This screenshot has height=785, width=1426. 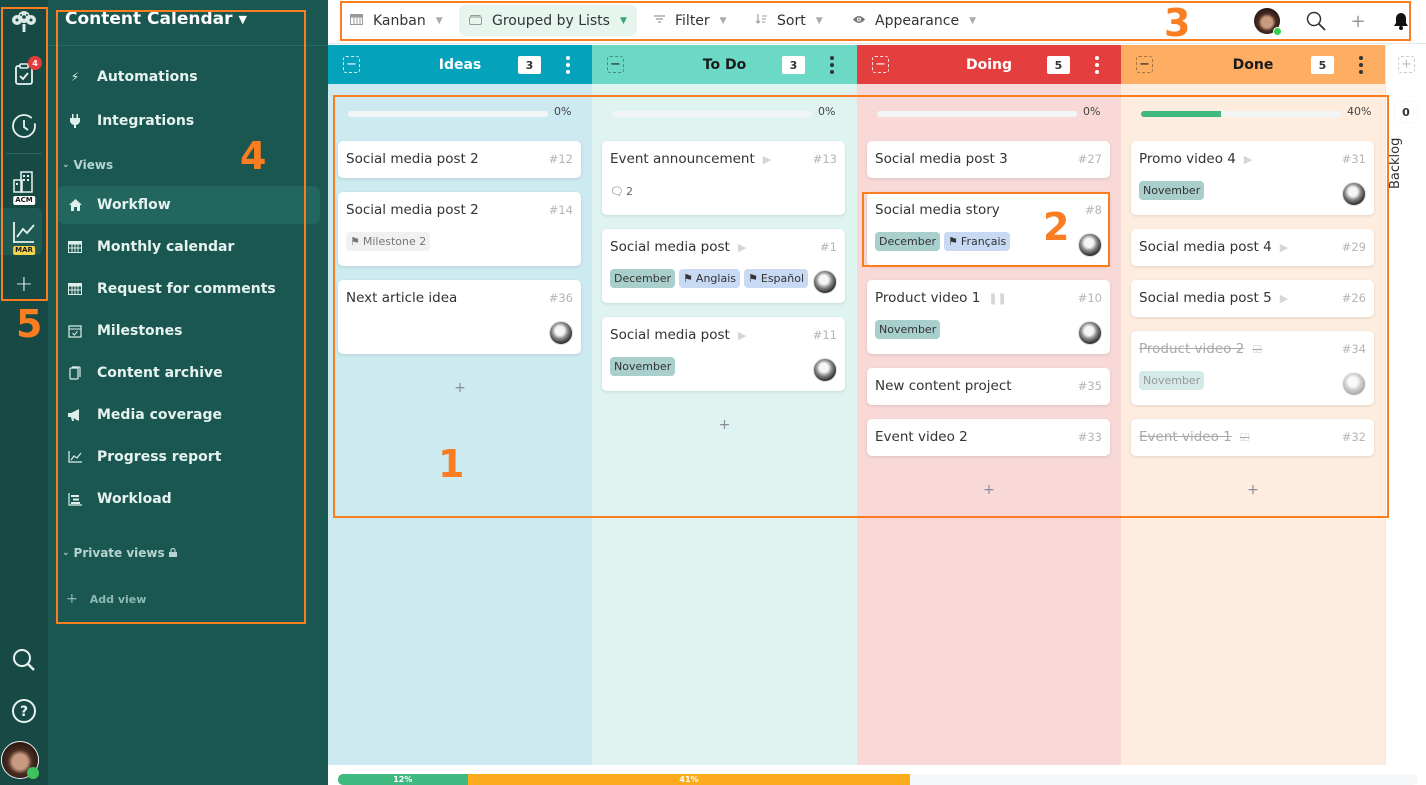 What do you see at coordinates (682, 159) in the screenshot?
I see `task-title: Event announcement` at bounding box center [682, 159].